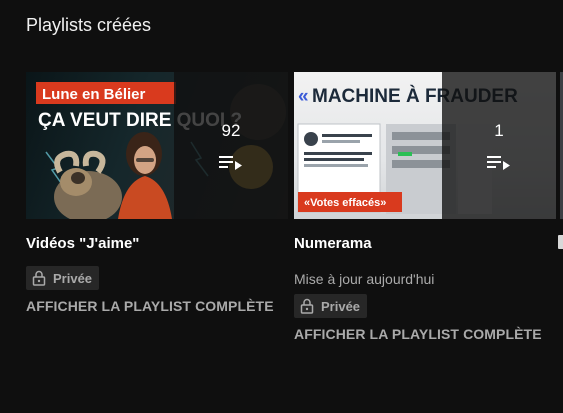  What do you see at coordinates (94, 94) in the screenshot?
I see `thumbnail-text-1: Lune en Bélier` at bounding box center [94, 94].